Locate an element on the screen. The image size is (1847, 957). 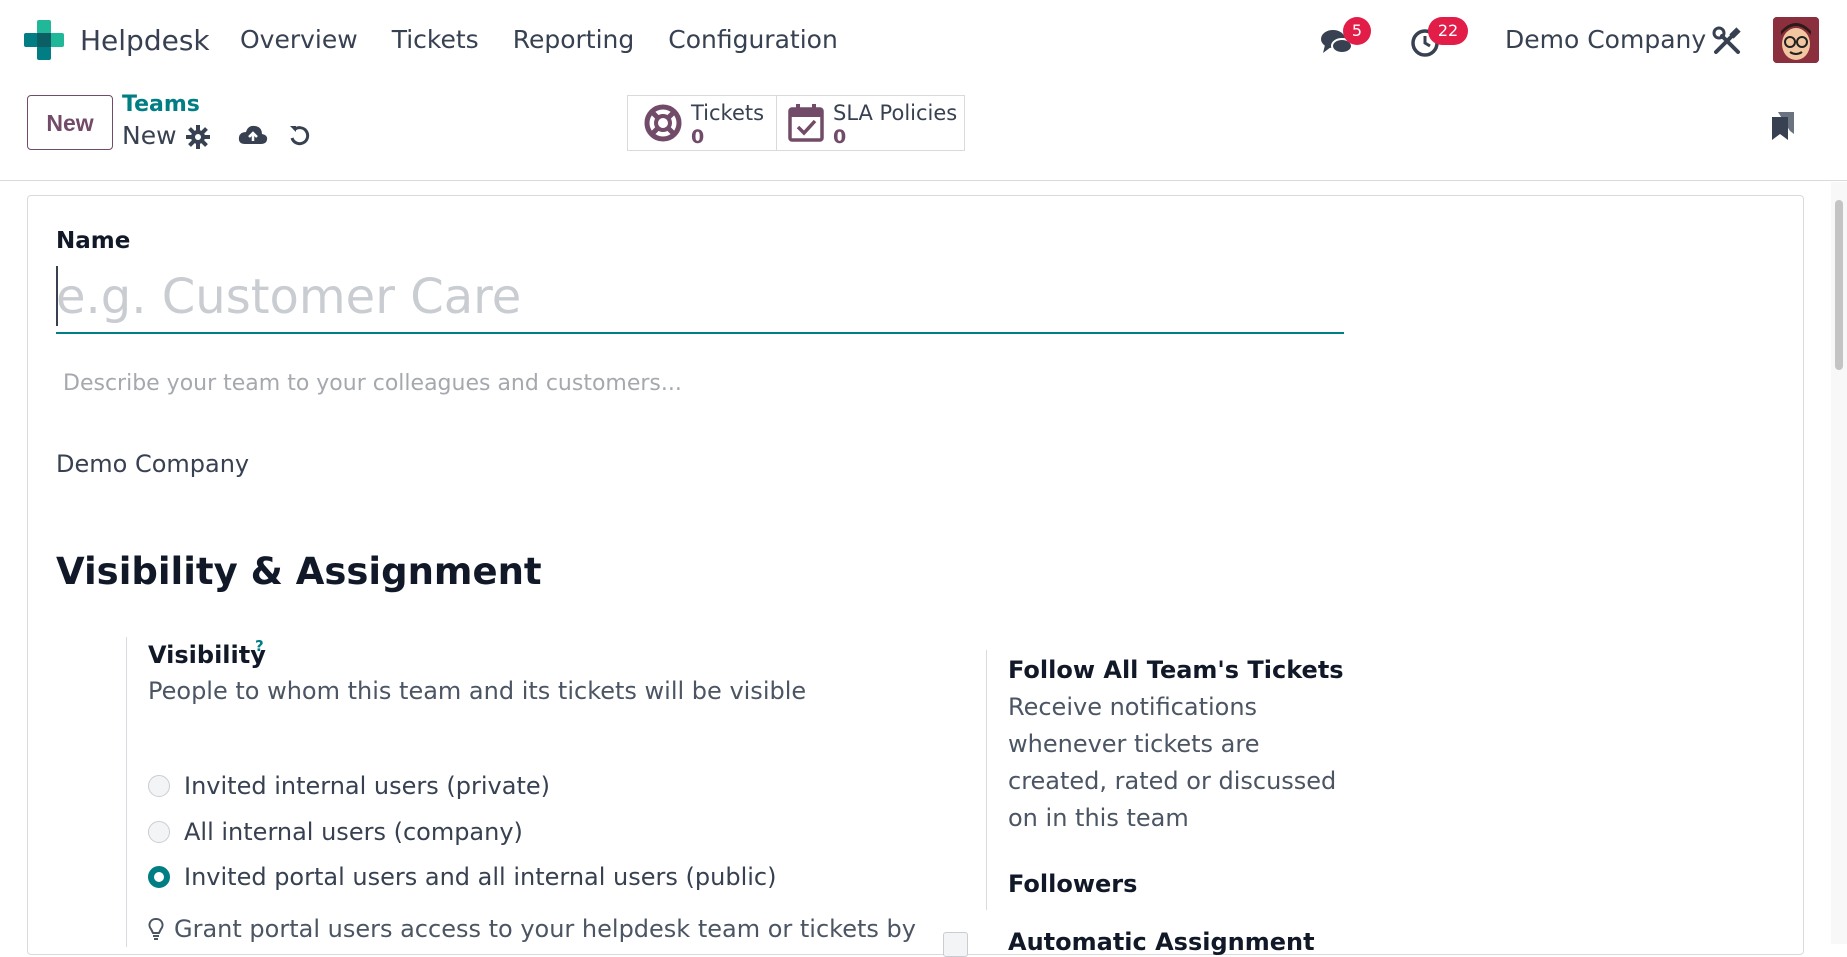
user-avatar is located at coordinates (1796, 40).